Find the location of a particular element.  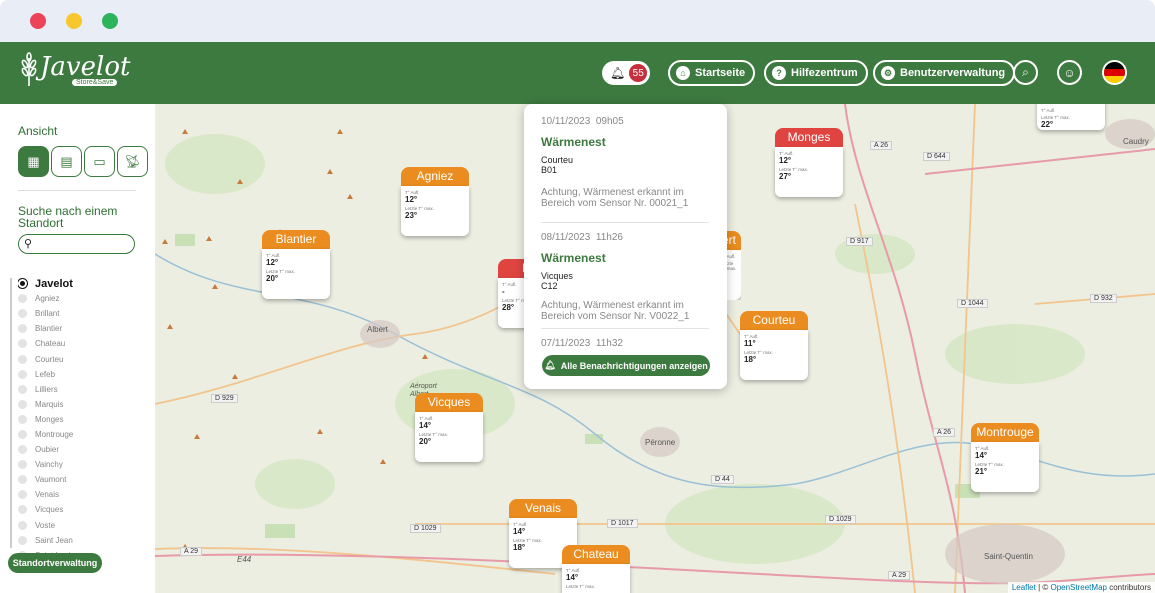

location-name: Lefeb is located at coordinates (45, 374).